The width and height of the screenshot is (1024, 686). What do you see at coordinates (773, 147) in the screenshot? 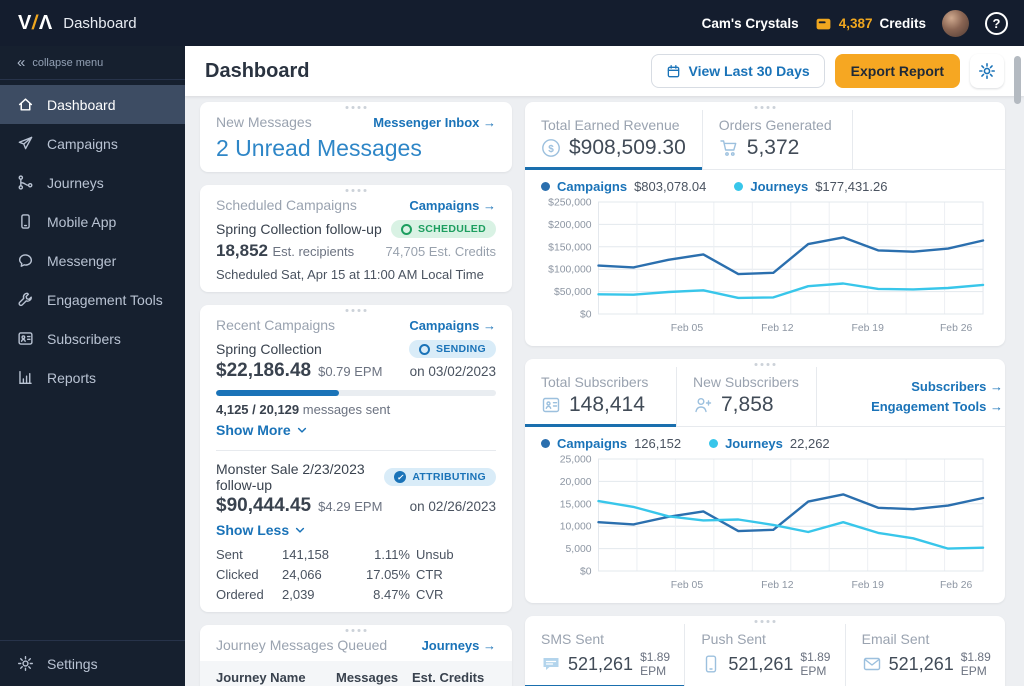
I see `orders-value: 5,372` at bounding box center [773, 147].